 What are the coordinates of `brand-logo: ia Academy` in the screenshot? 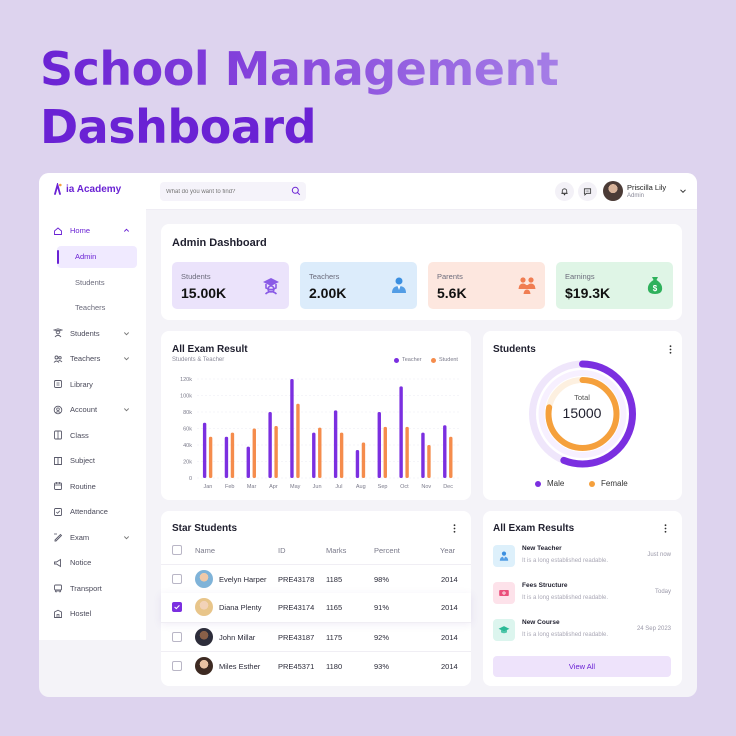 It's located at (87, 189).